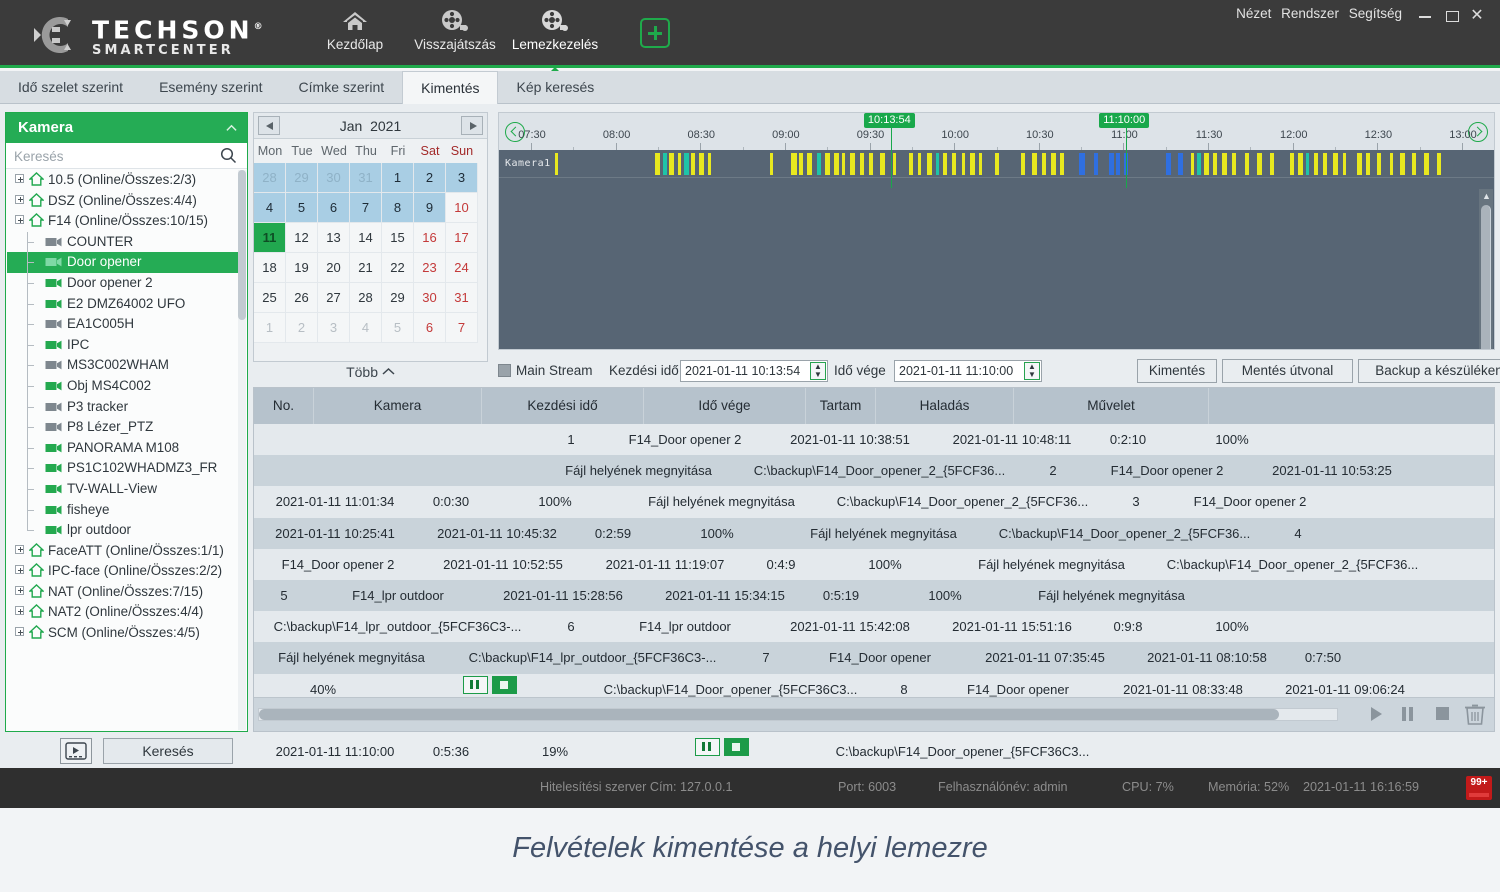 This screenshot has width=1500, height=892. Describe the element at coordinates (1111, 406) in the screenshot. I see `table-header-action: Művelet` at that location.